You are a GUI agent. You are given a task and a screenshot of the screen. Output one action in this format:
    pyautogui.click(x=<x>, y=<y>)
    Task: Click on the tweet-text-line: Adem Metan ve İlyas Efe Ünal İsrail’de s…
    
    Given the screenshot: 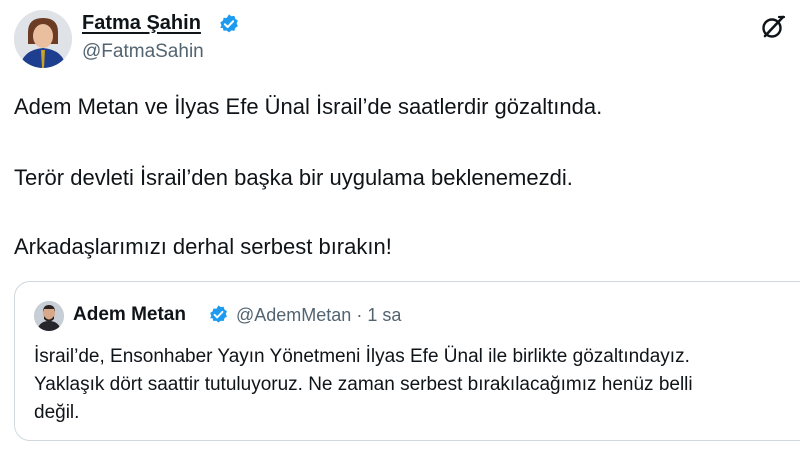 What is the action you would take?
    pyautogui.click(x=308, y=106)
    